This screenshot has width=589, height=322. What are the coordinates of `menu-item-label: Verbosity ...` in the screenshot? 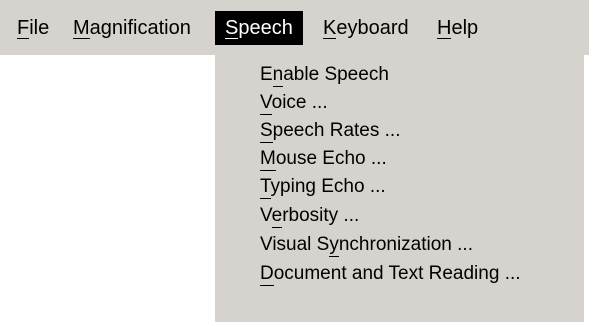 It's located at (310, 216).